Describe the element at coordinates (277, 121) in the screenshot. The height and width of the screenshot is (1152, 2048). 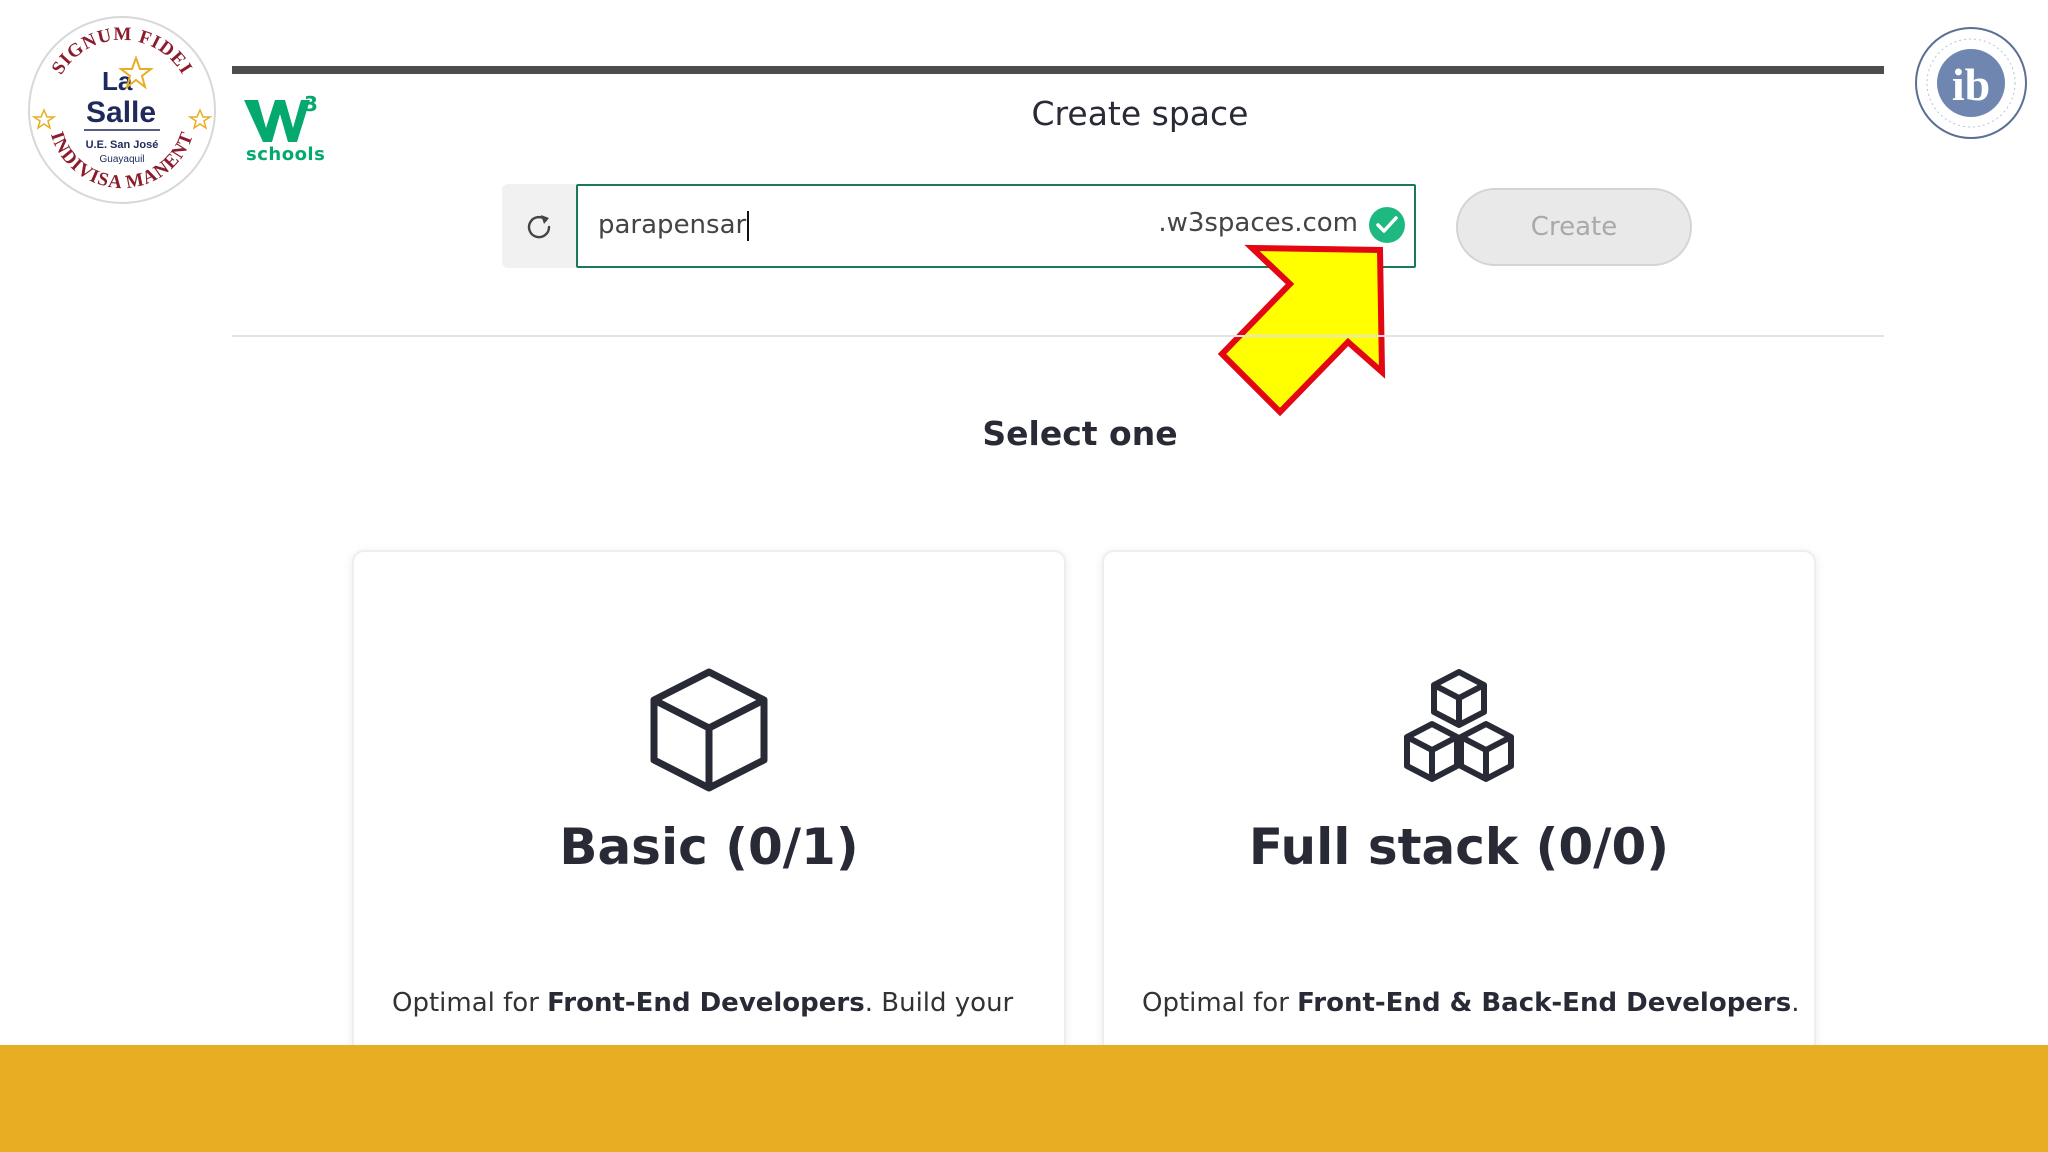
I see `w3schools-mark-icon` at that location.